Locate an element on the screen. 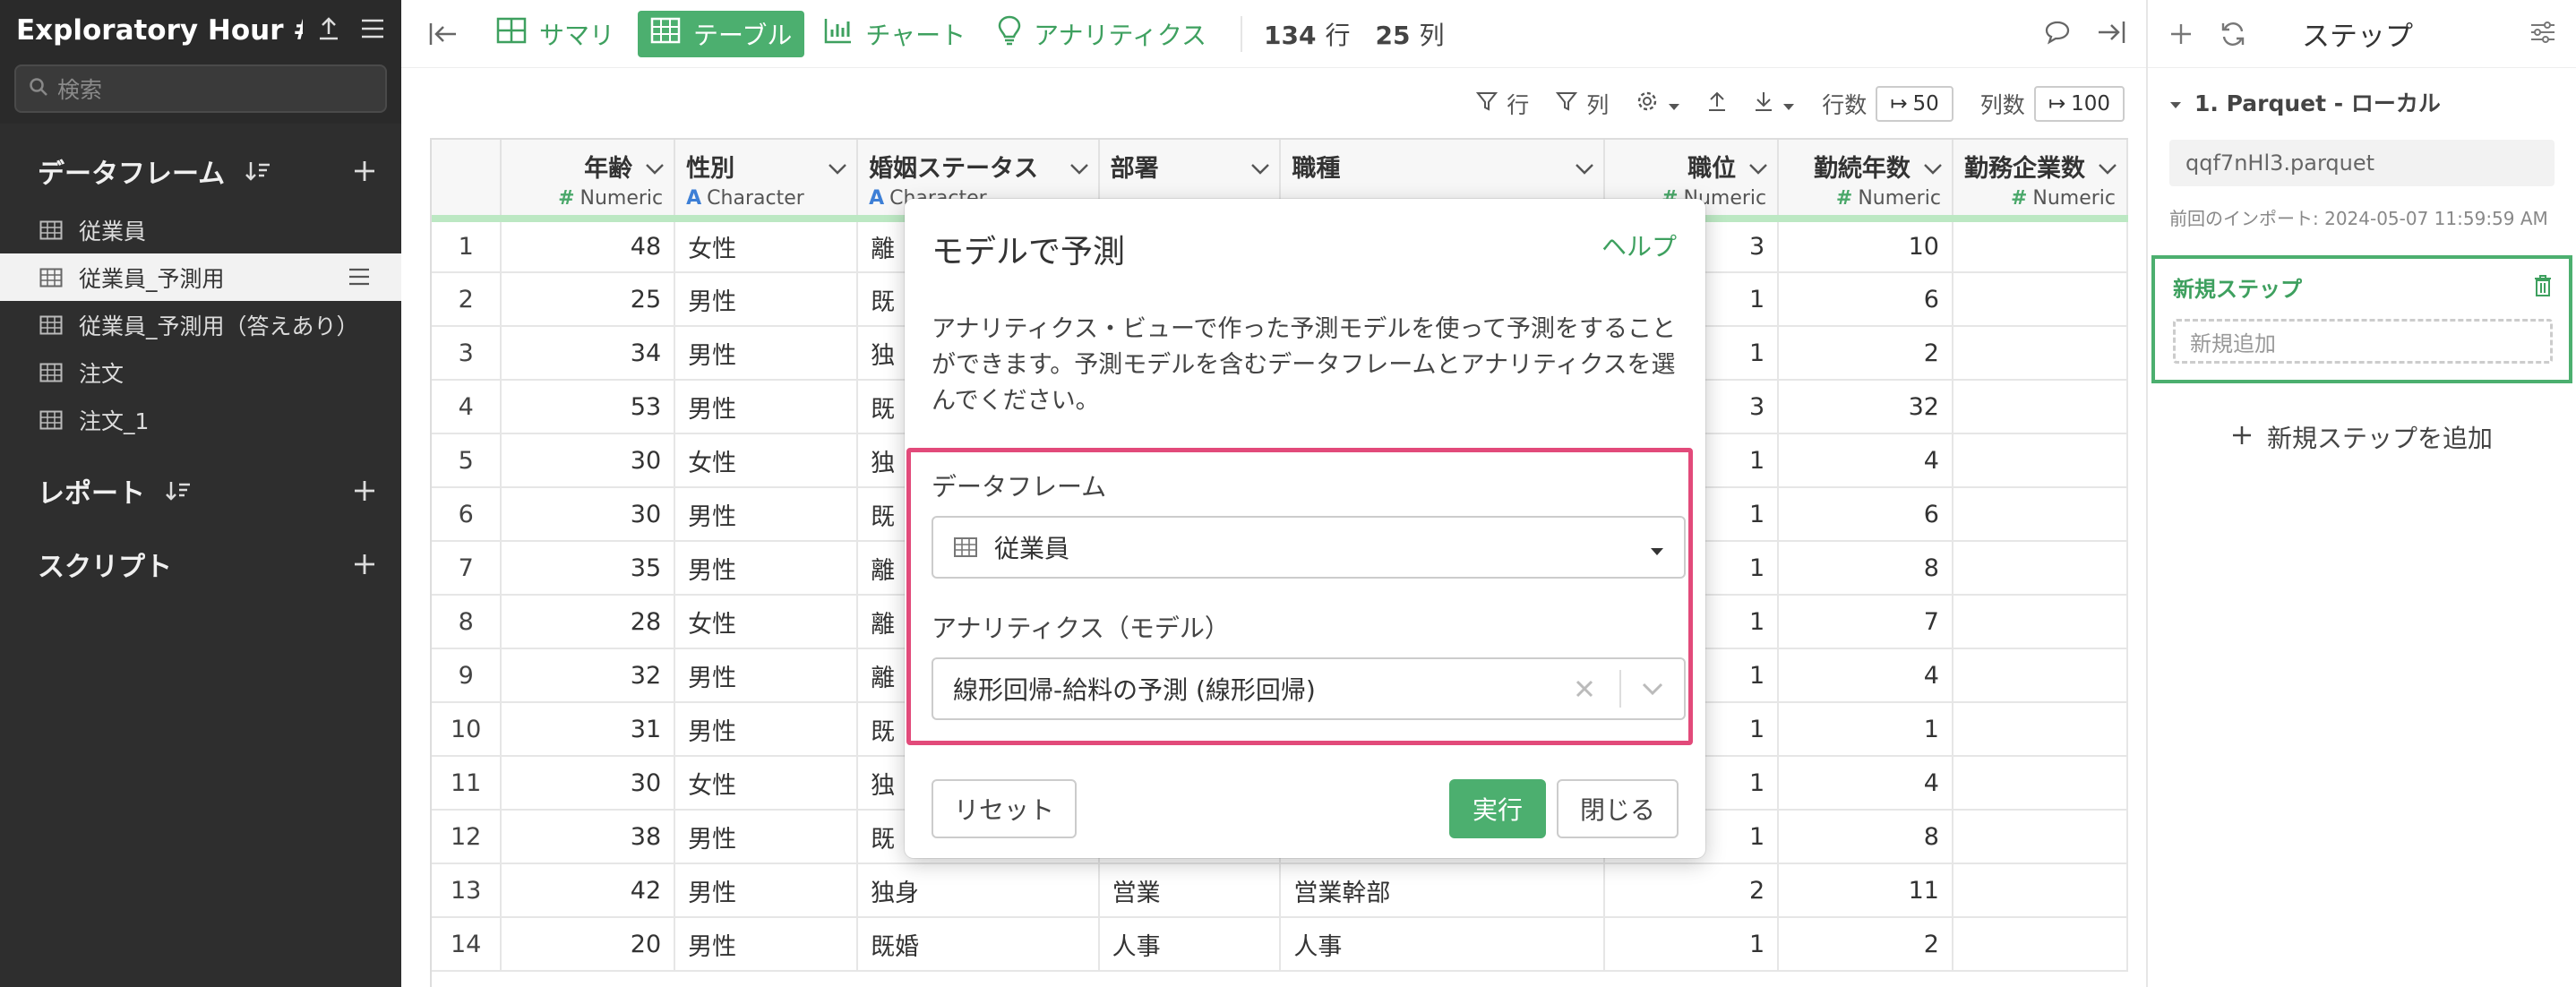 The image size is (2576, 987). table-cell: 6 is located at coordinates (1865, 299).